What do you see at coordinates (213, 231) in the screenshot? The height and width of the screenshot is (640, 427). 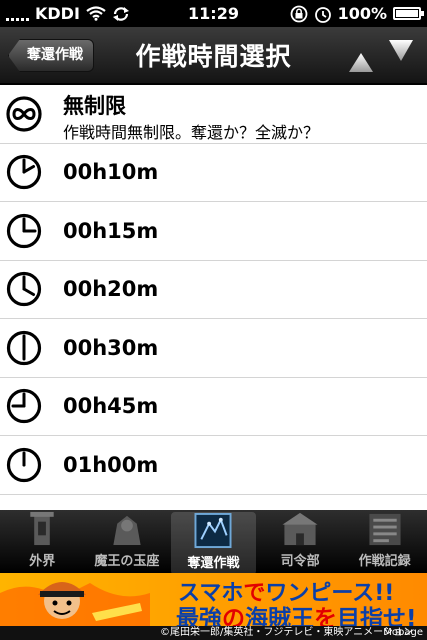 I see `list-item-00h15m: 00h15m` at bounding box center [213, 231].